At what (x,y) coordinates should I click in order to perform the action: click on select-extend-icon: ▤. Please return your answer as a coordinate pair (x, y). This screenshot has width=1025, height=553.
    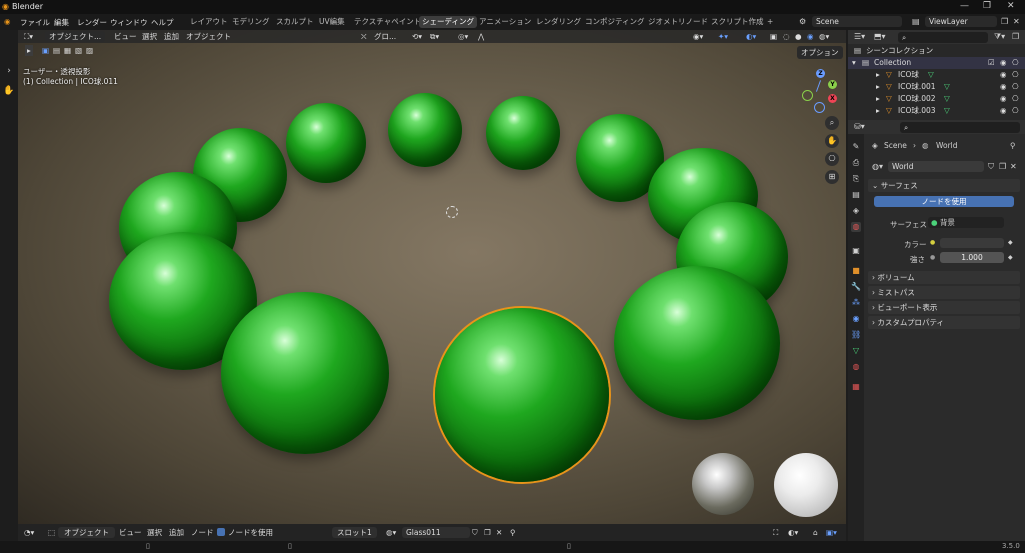
    Looking at the image, I should click on (56, 50).